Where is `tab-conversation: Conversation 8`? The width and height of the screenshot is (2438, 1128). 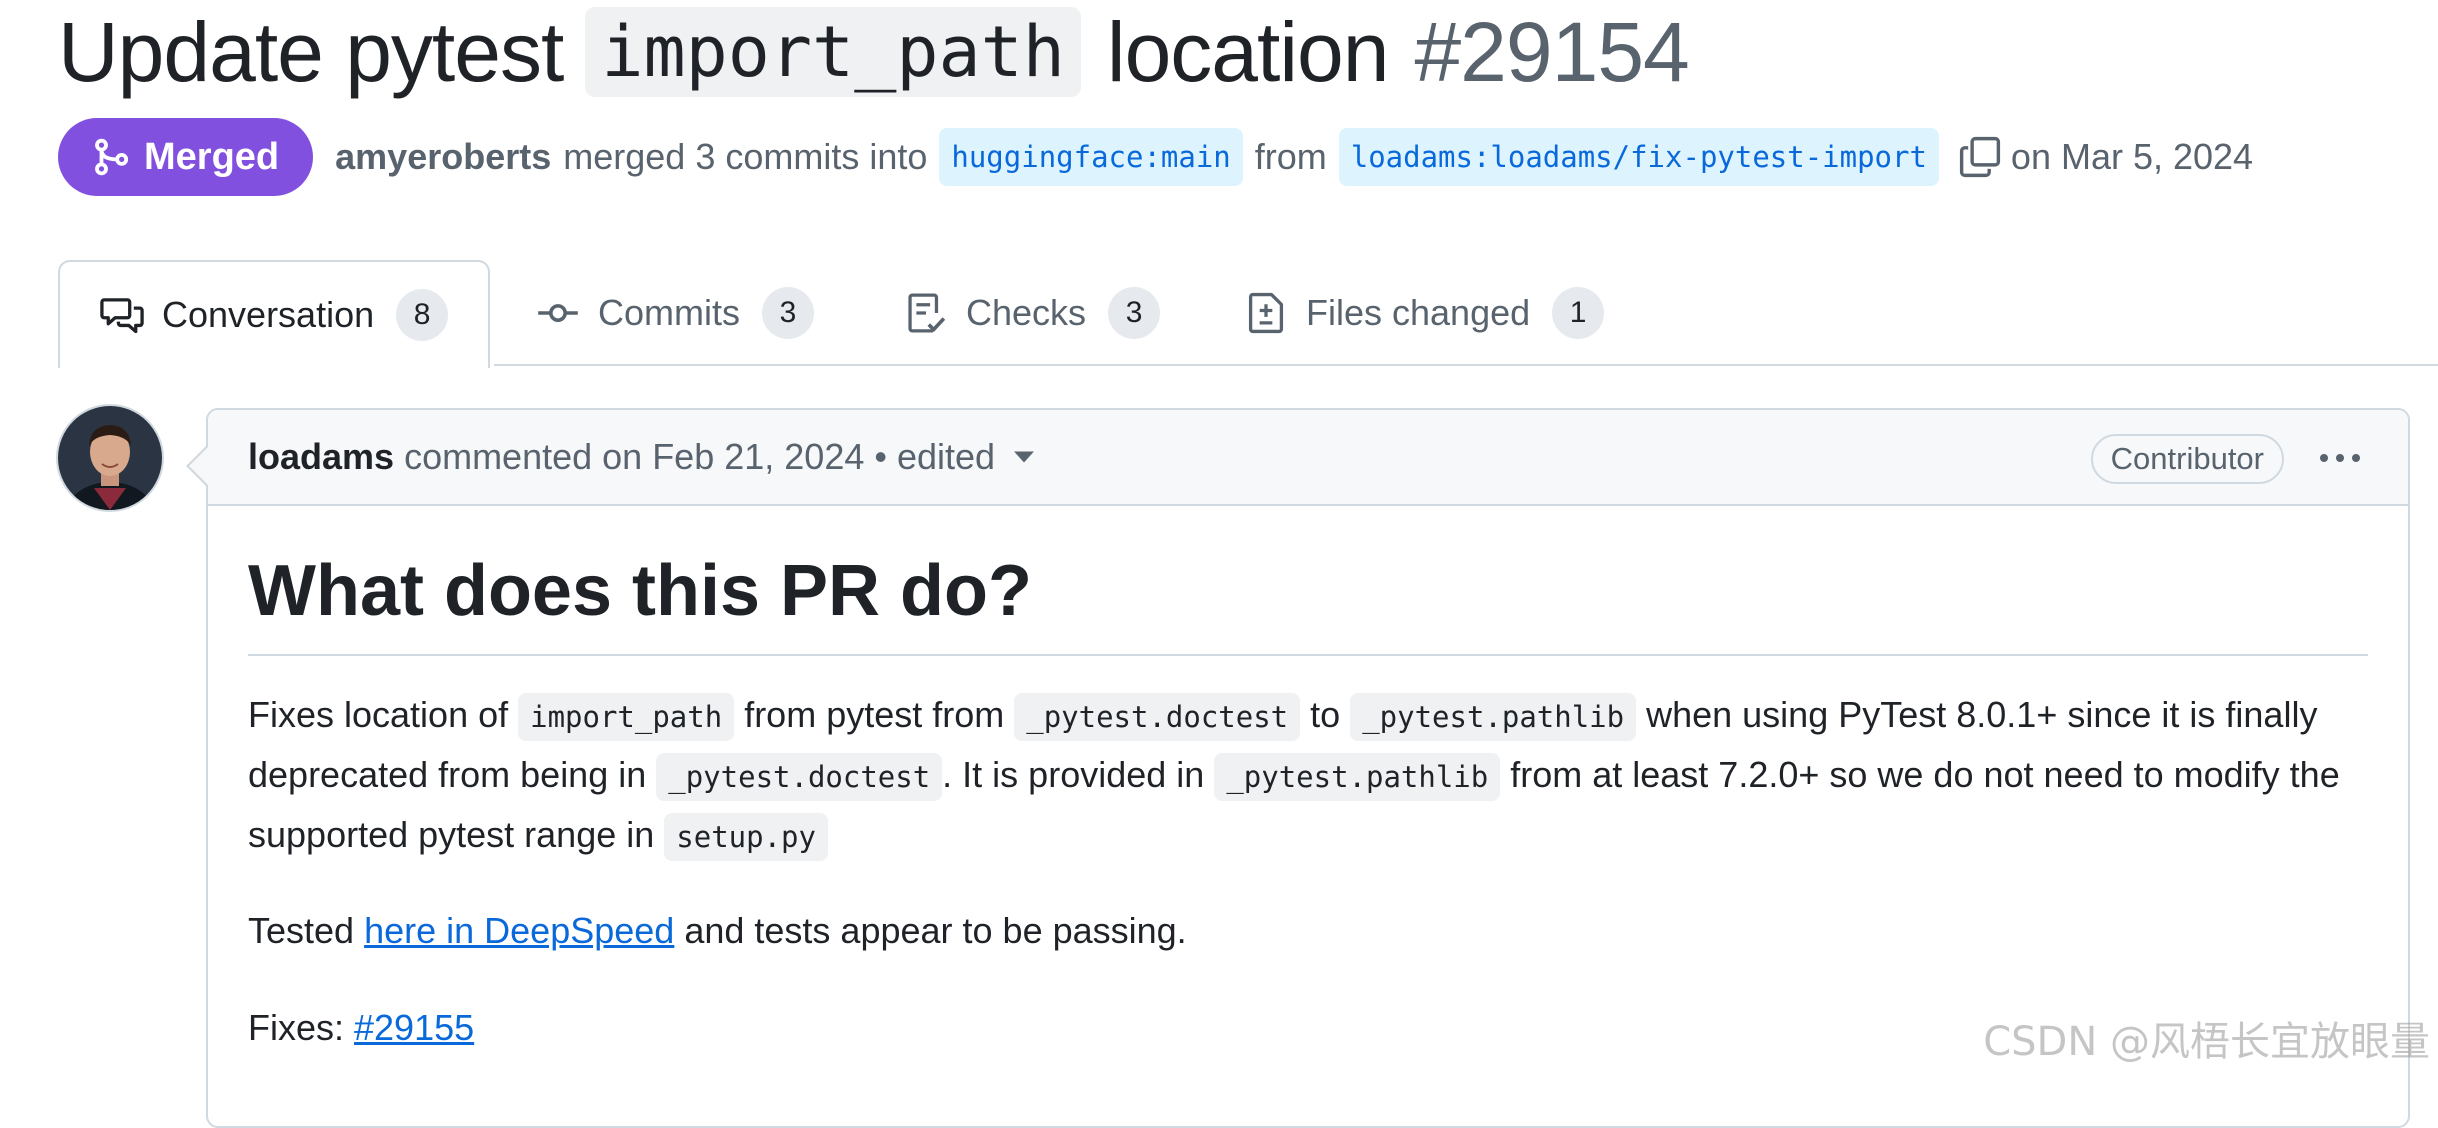 tab-conversation: Conversation 8 is located at coordinates (274, 314).